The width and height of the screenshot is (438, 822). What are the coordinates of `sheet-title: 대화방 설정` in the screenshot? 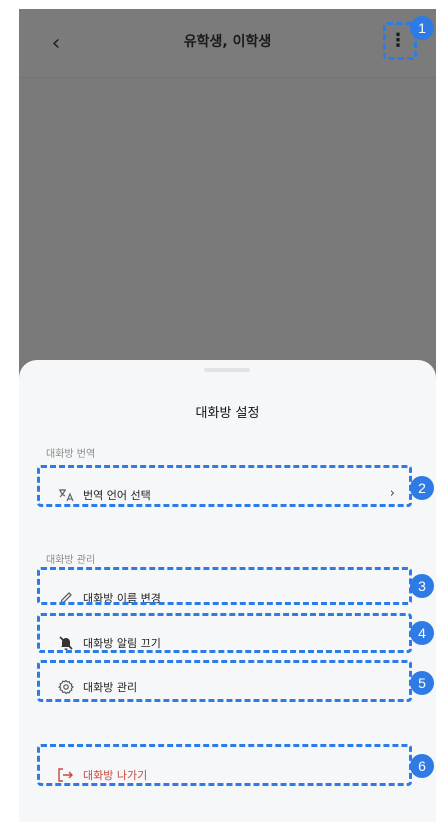 It's located at (227, 413).